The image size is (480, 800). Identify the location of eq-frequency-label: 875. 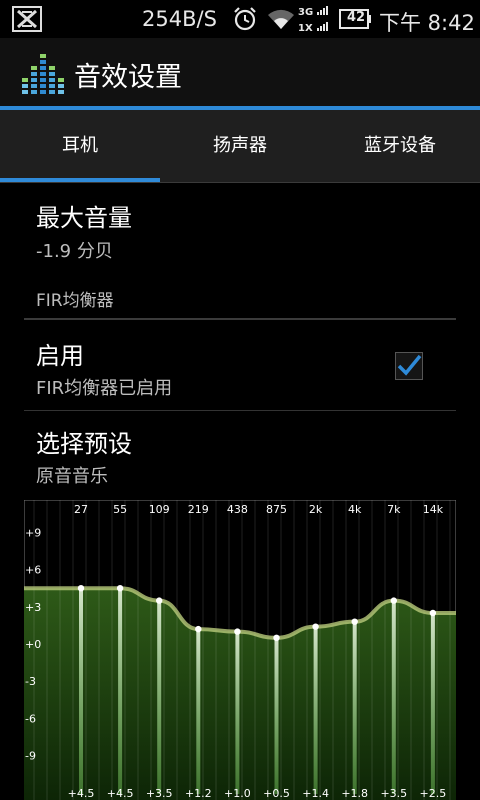
(276, 509).